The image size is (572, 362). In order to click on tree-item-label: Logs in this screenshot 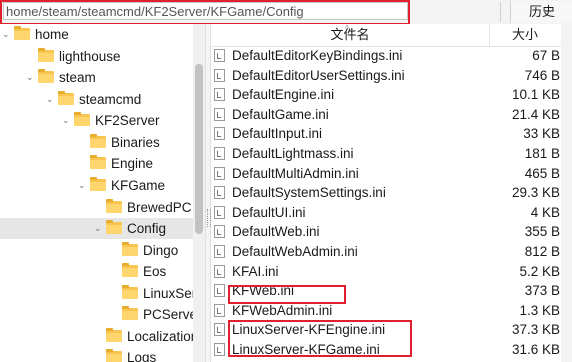, I will do `click(142, 356)`.